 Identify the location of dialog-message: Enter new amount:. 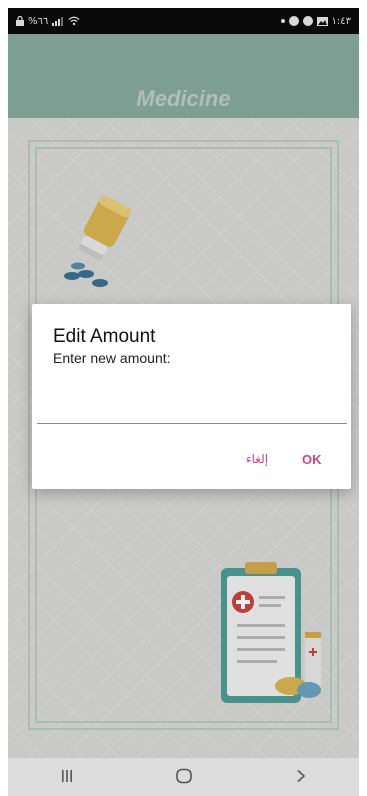
(112, 358).